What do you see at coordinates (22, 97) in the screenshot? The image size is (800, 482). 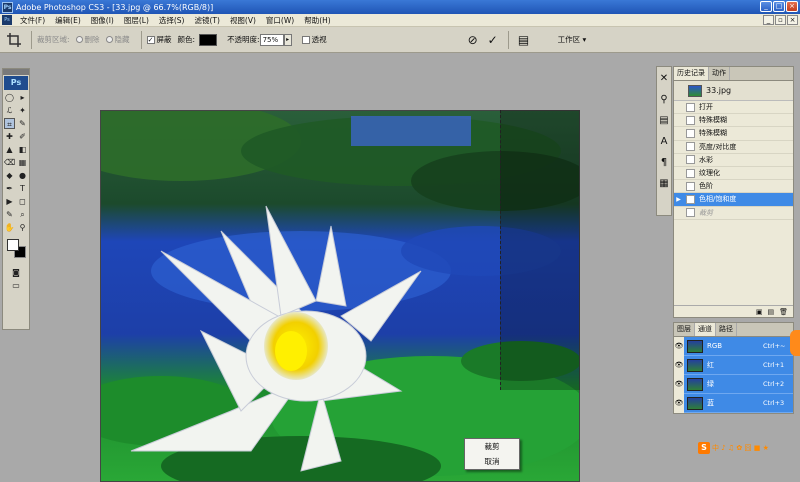 I see `move-tool-icon: ▸` at bounding box center [22, 97].